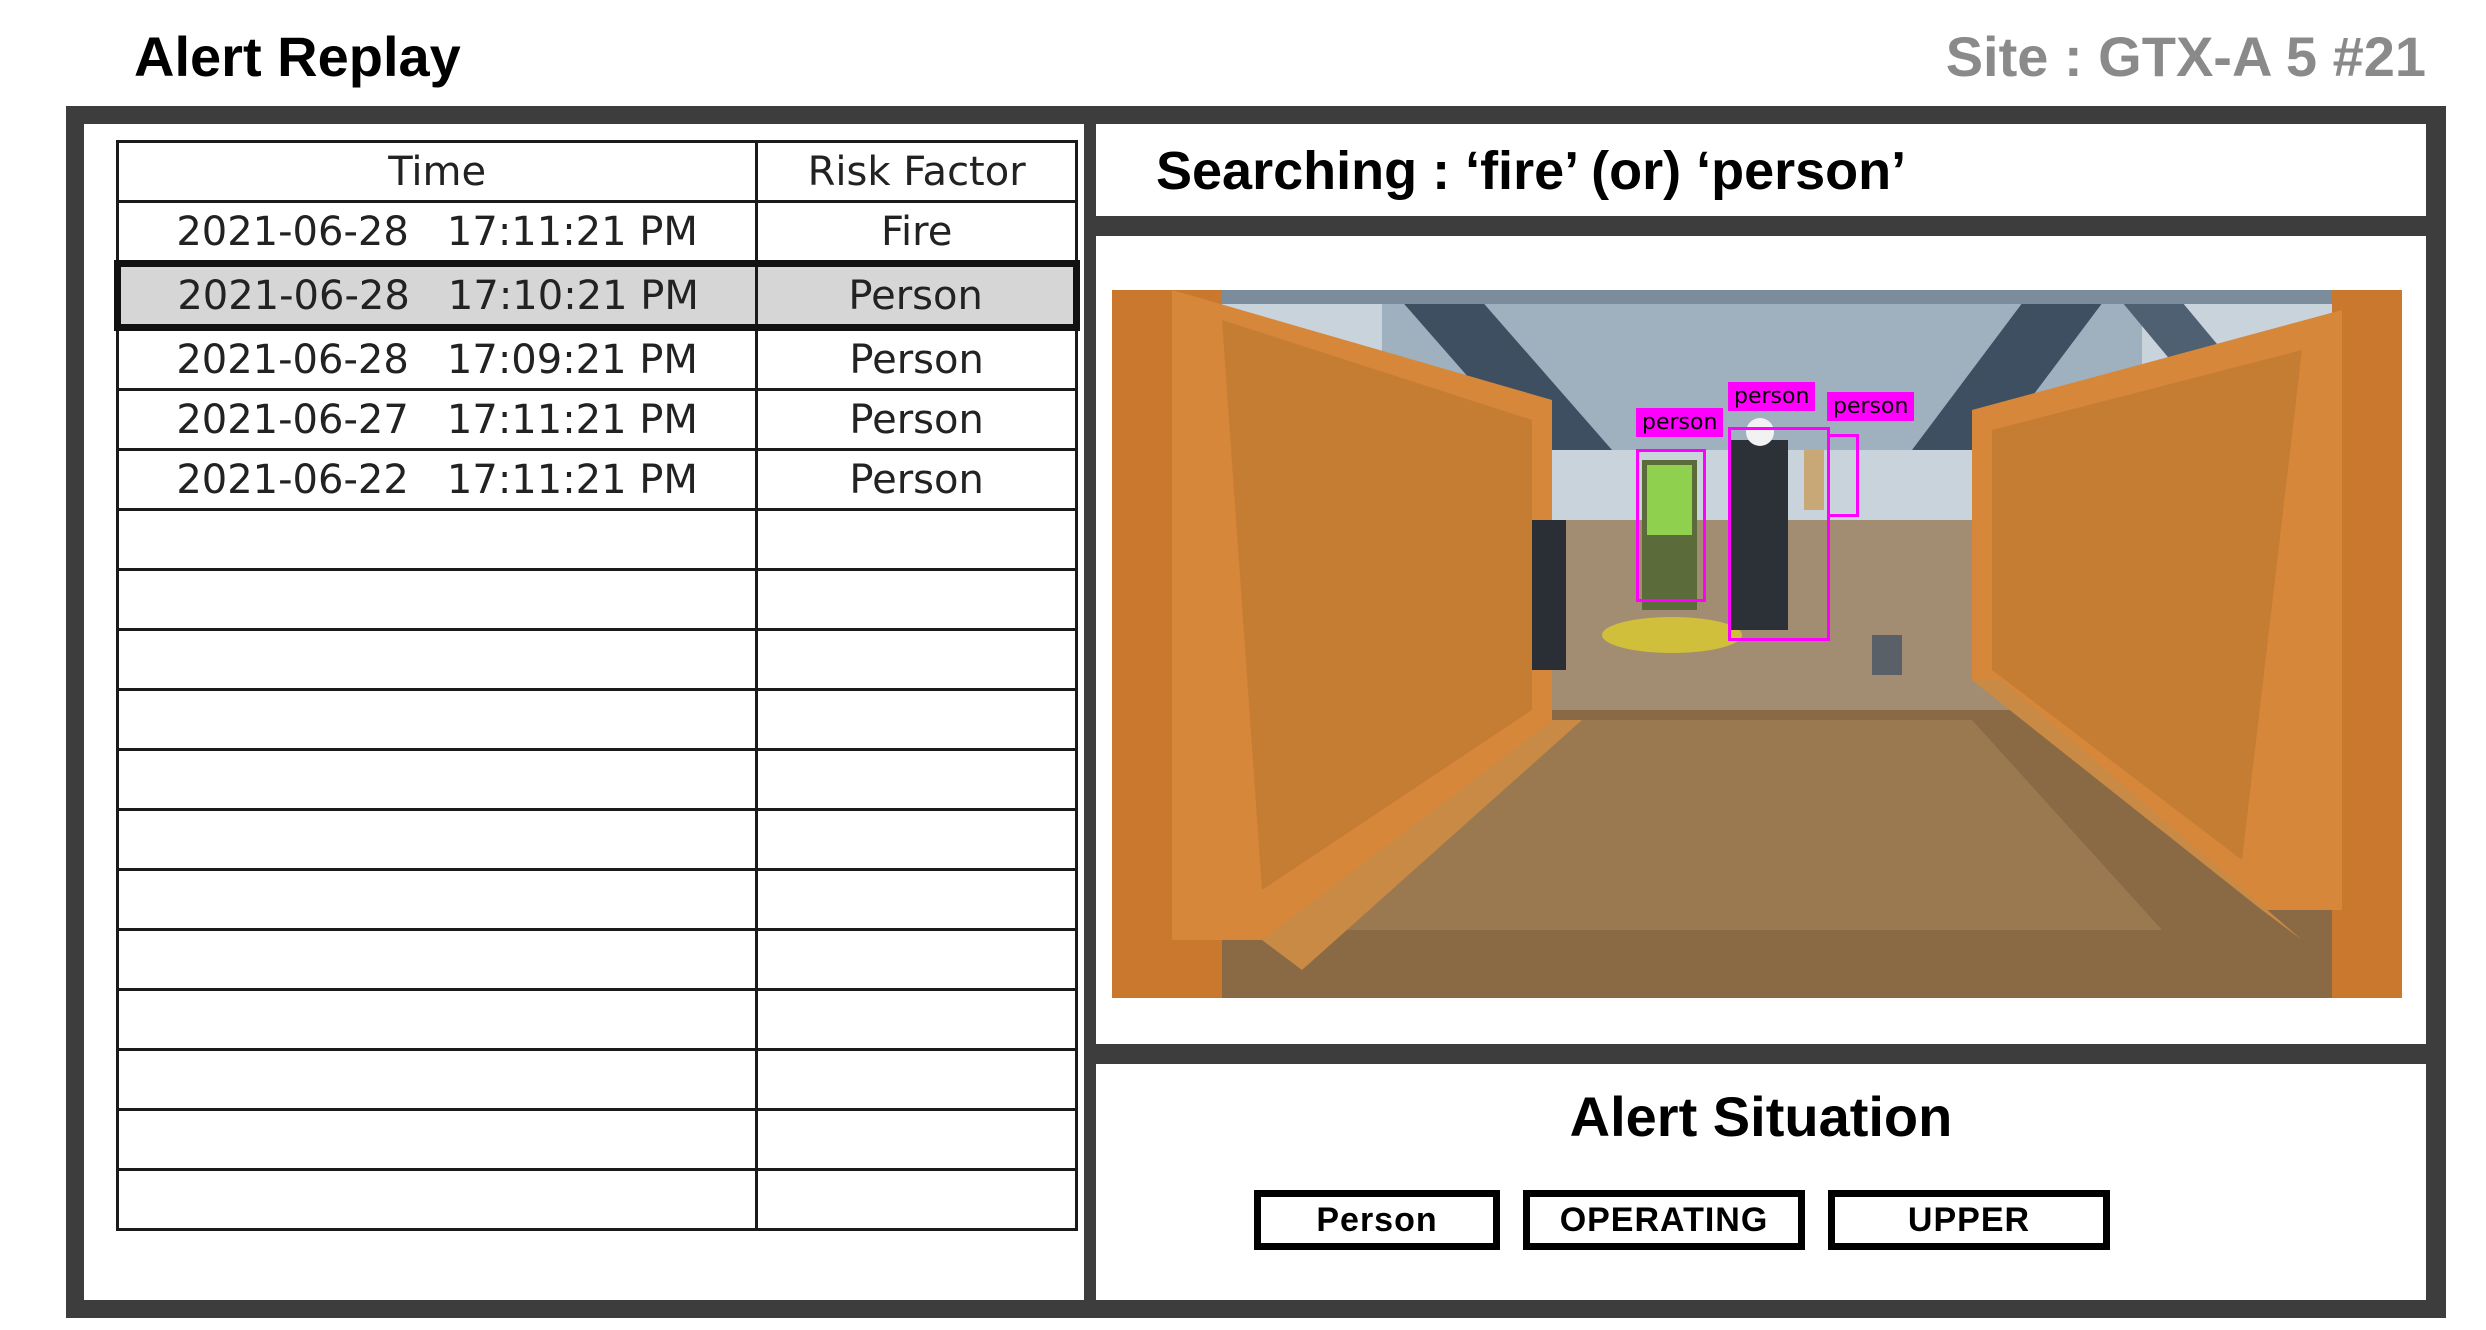  What do you see at coordinates (916, 171) in the screenshot?
I see `column-header-risk-factor: Risk Factor` at bounding box center [916, 171].